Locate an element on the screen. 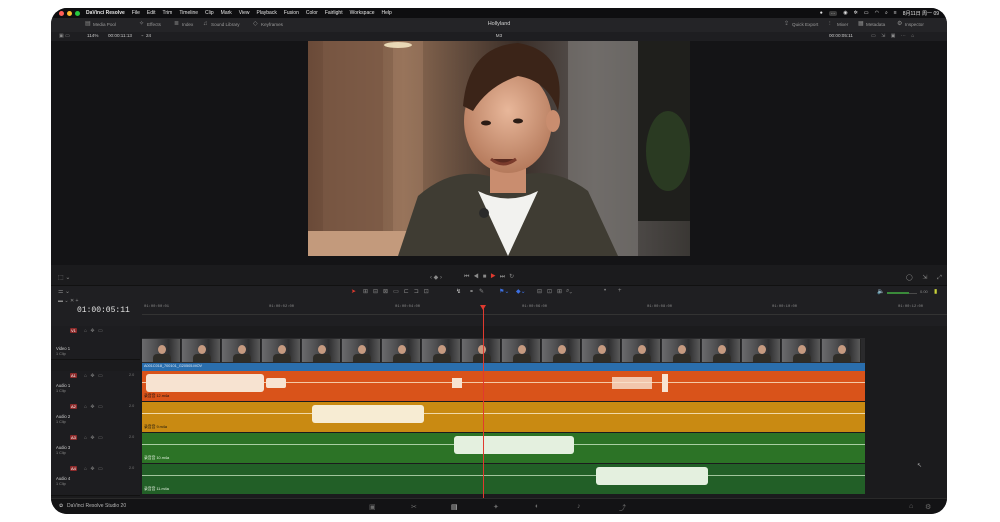  resolve-logo-icon: ✿ is located at coordinates (61, 506).